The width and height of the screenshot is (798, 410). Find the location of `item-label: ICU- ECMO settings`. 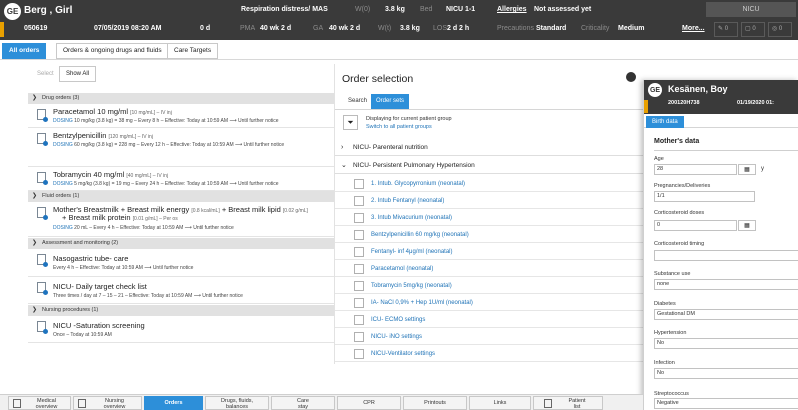

item-label: ICU- ECMO settings is located at coordinates (398, 320).